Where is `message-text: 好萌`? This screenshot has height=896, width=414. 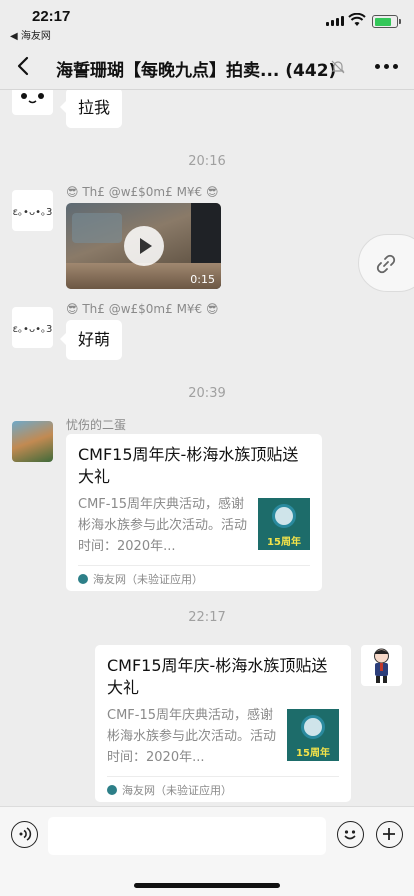 message-text: 好萌 is located at coordinates (94, 339).